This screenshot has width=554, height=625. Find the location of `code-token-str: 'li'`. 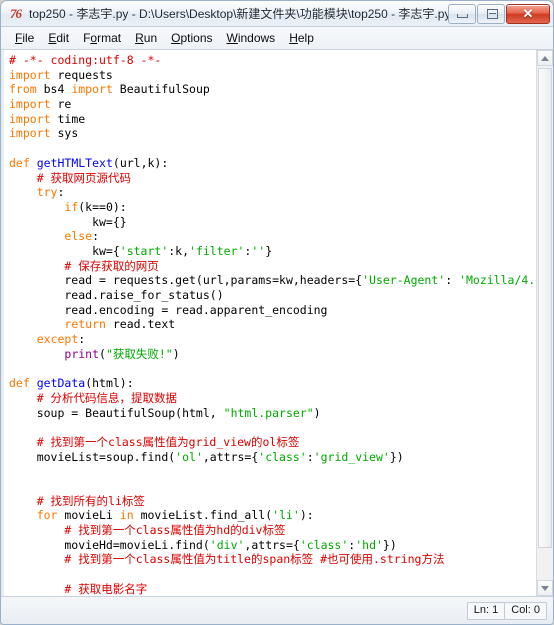

code-token-str: 'li' is located at coordinates (286, 515).